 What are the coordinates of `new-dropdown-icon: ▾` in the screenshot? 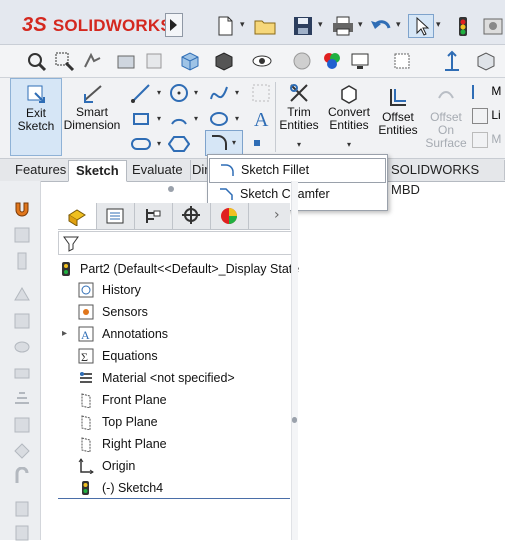 It's located at (244, 25).